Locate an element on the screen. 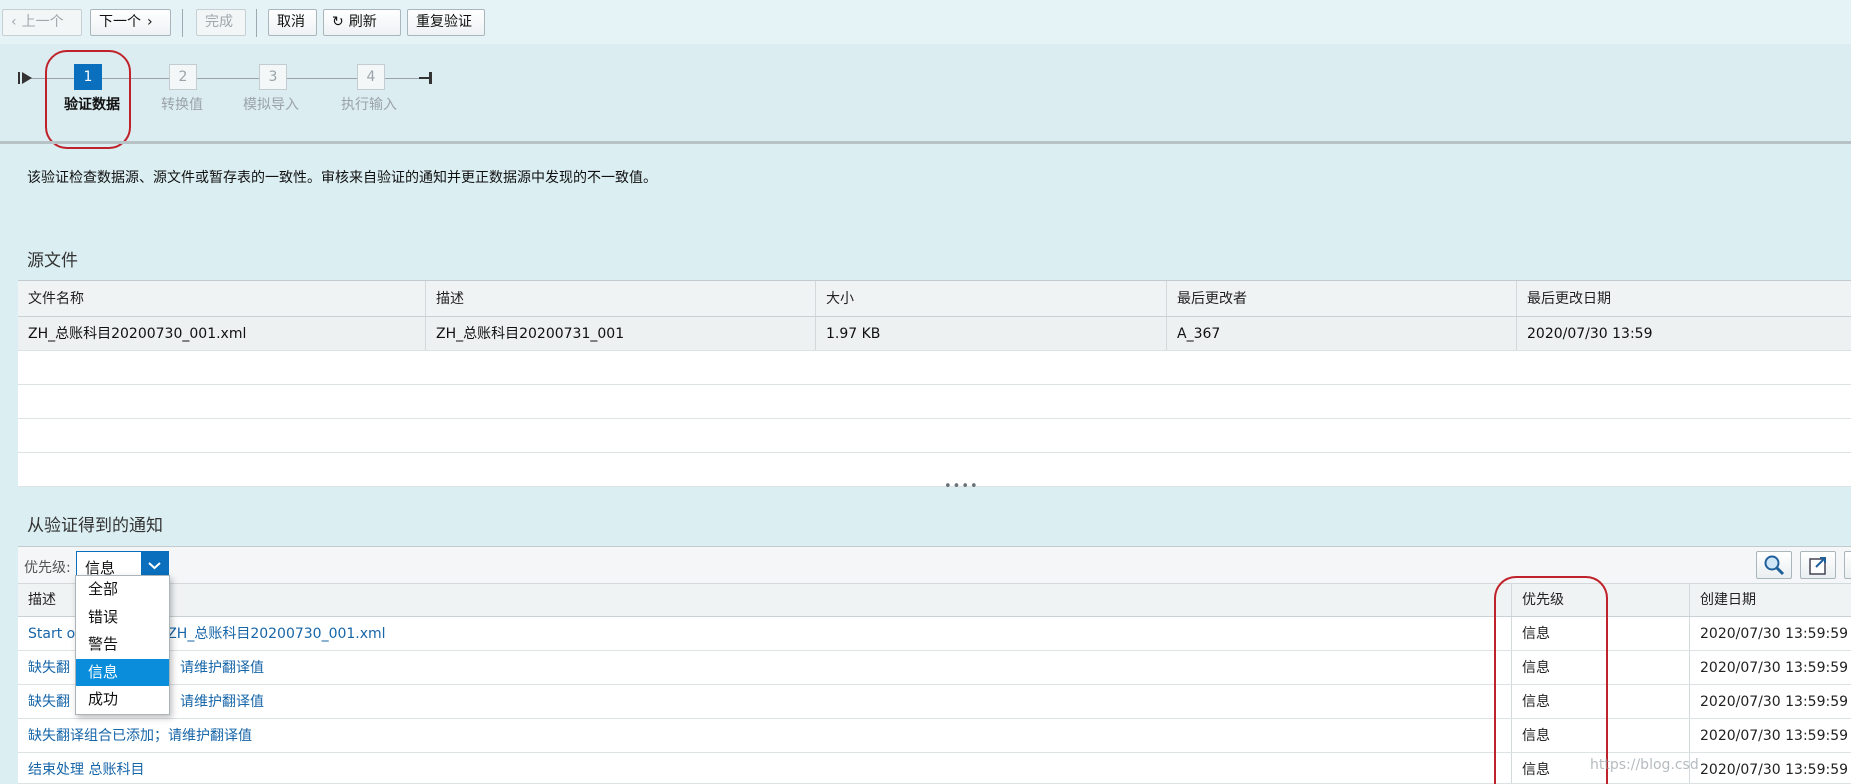  column-header-file-name: 文件名称 is located at coordinates (222, 298).